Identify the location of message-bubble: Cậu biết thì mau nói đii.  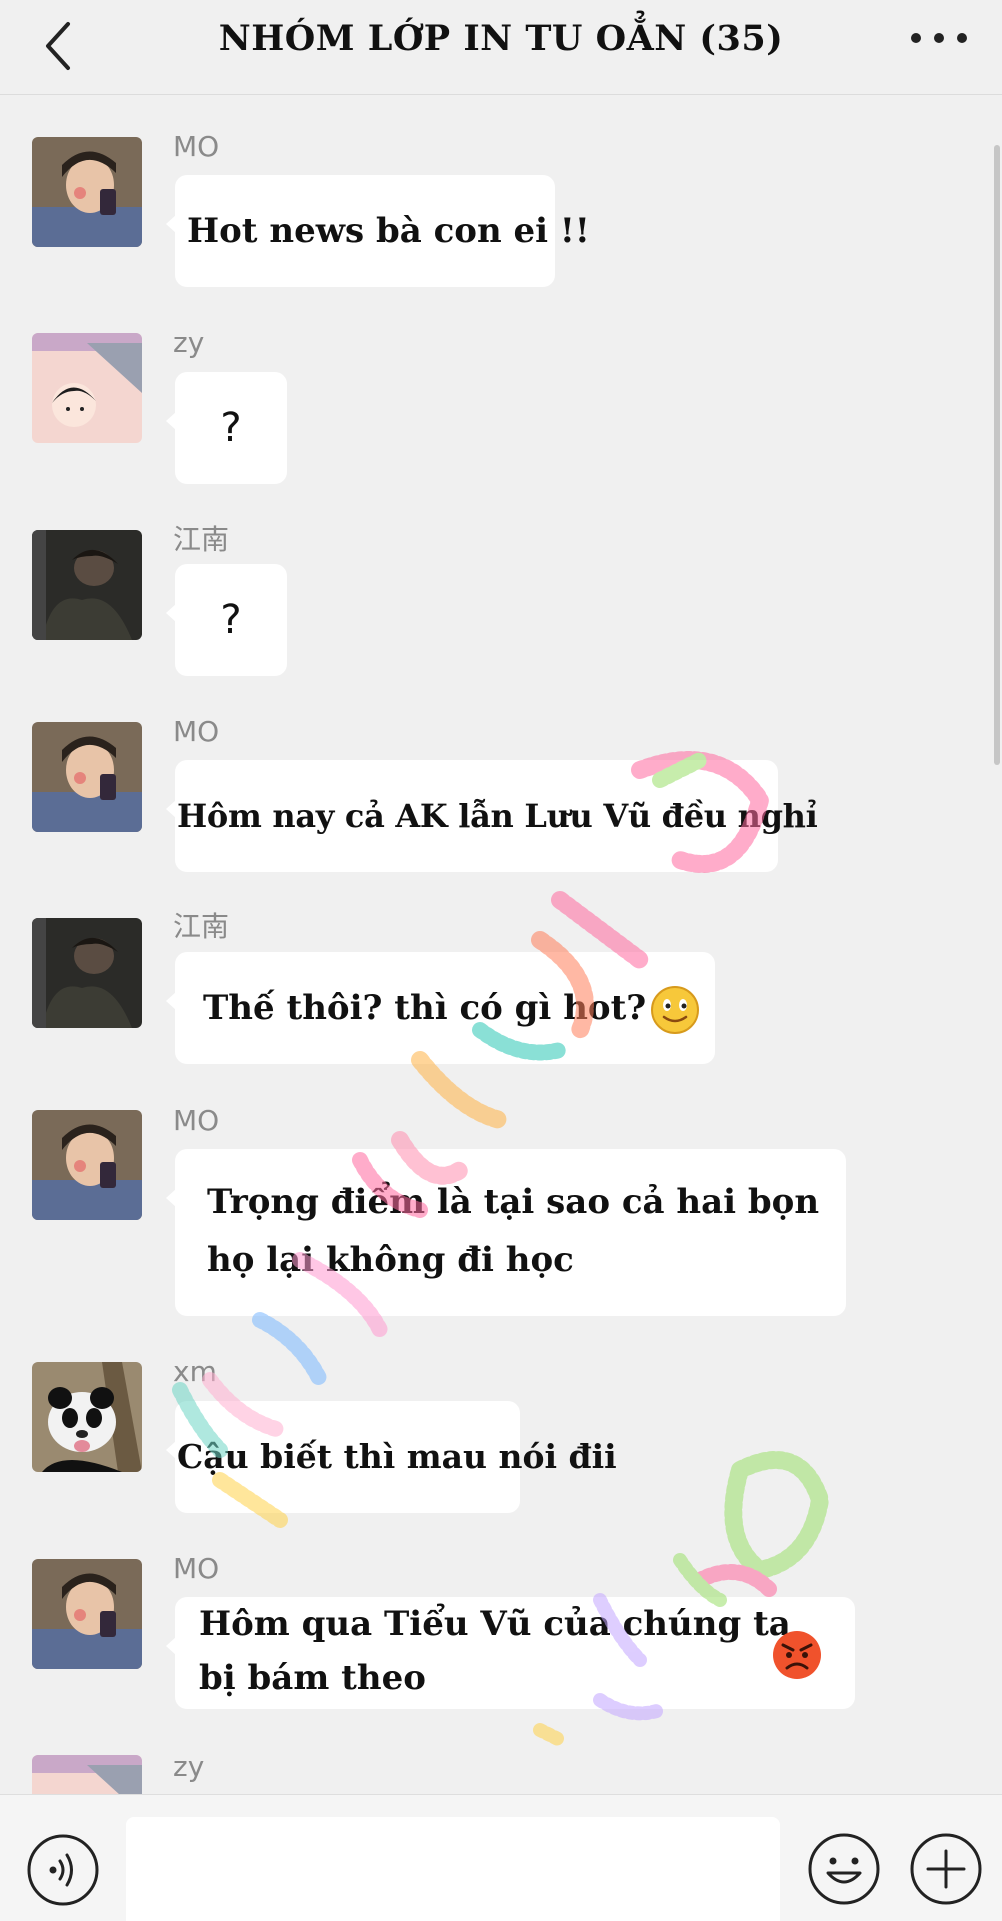
(391, 1457).